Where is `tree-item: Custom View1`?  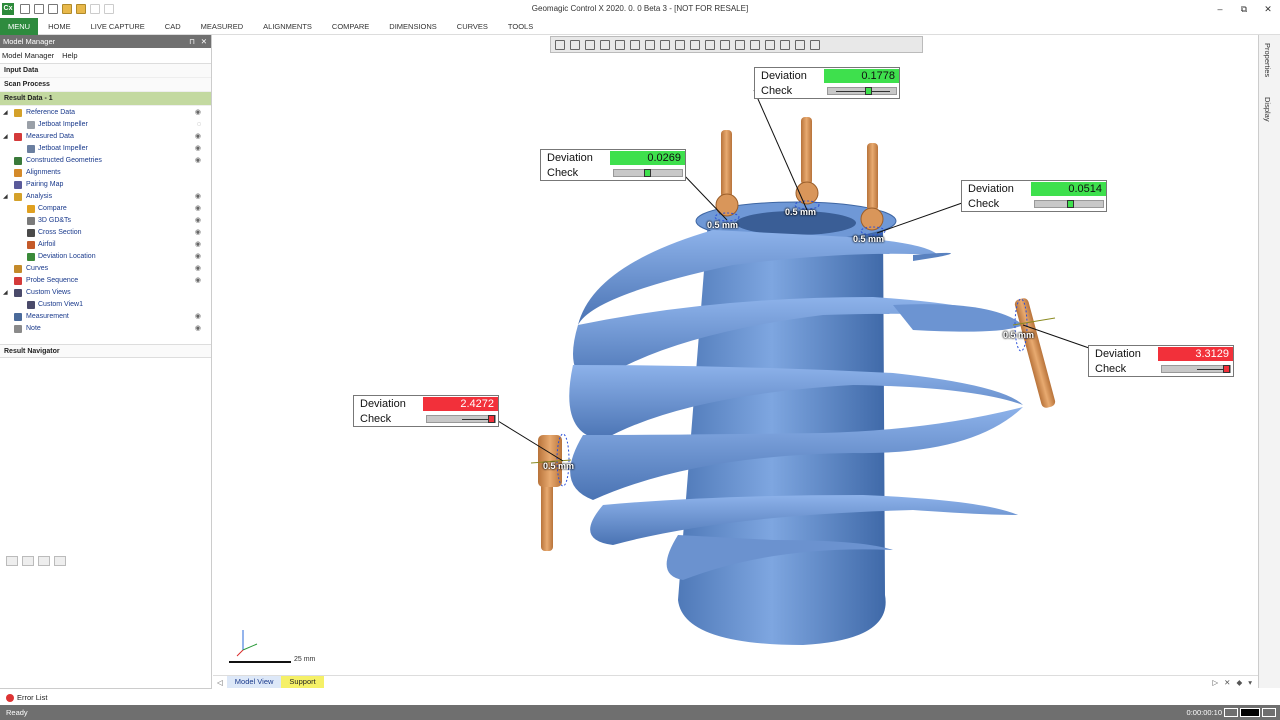
tree-item: Custom View1 is located at coordinates (105, 305).